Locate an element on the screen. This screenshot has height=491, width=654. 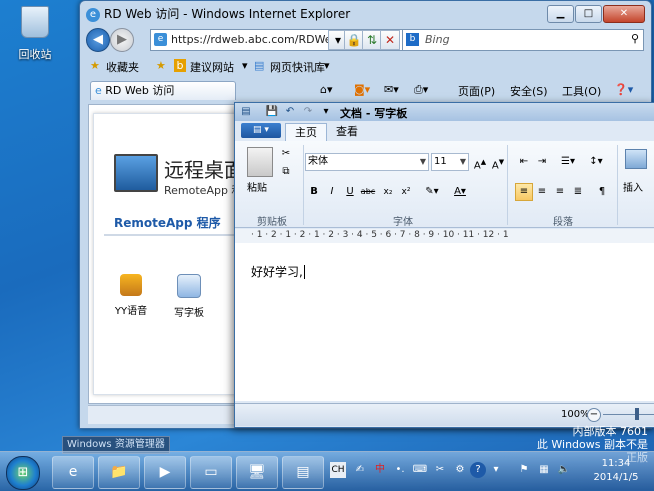
font-name-combo: 宋体 ▼ is located at coordinates (367, 162).